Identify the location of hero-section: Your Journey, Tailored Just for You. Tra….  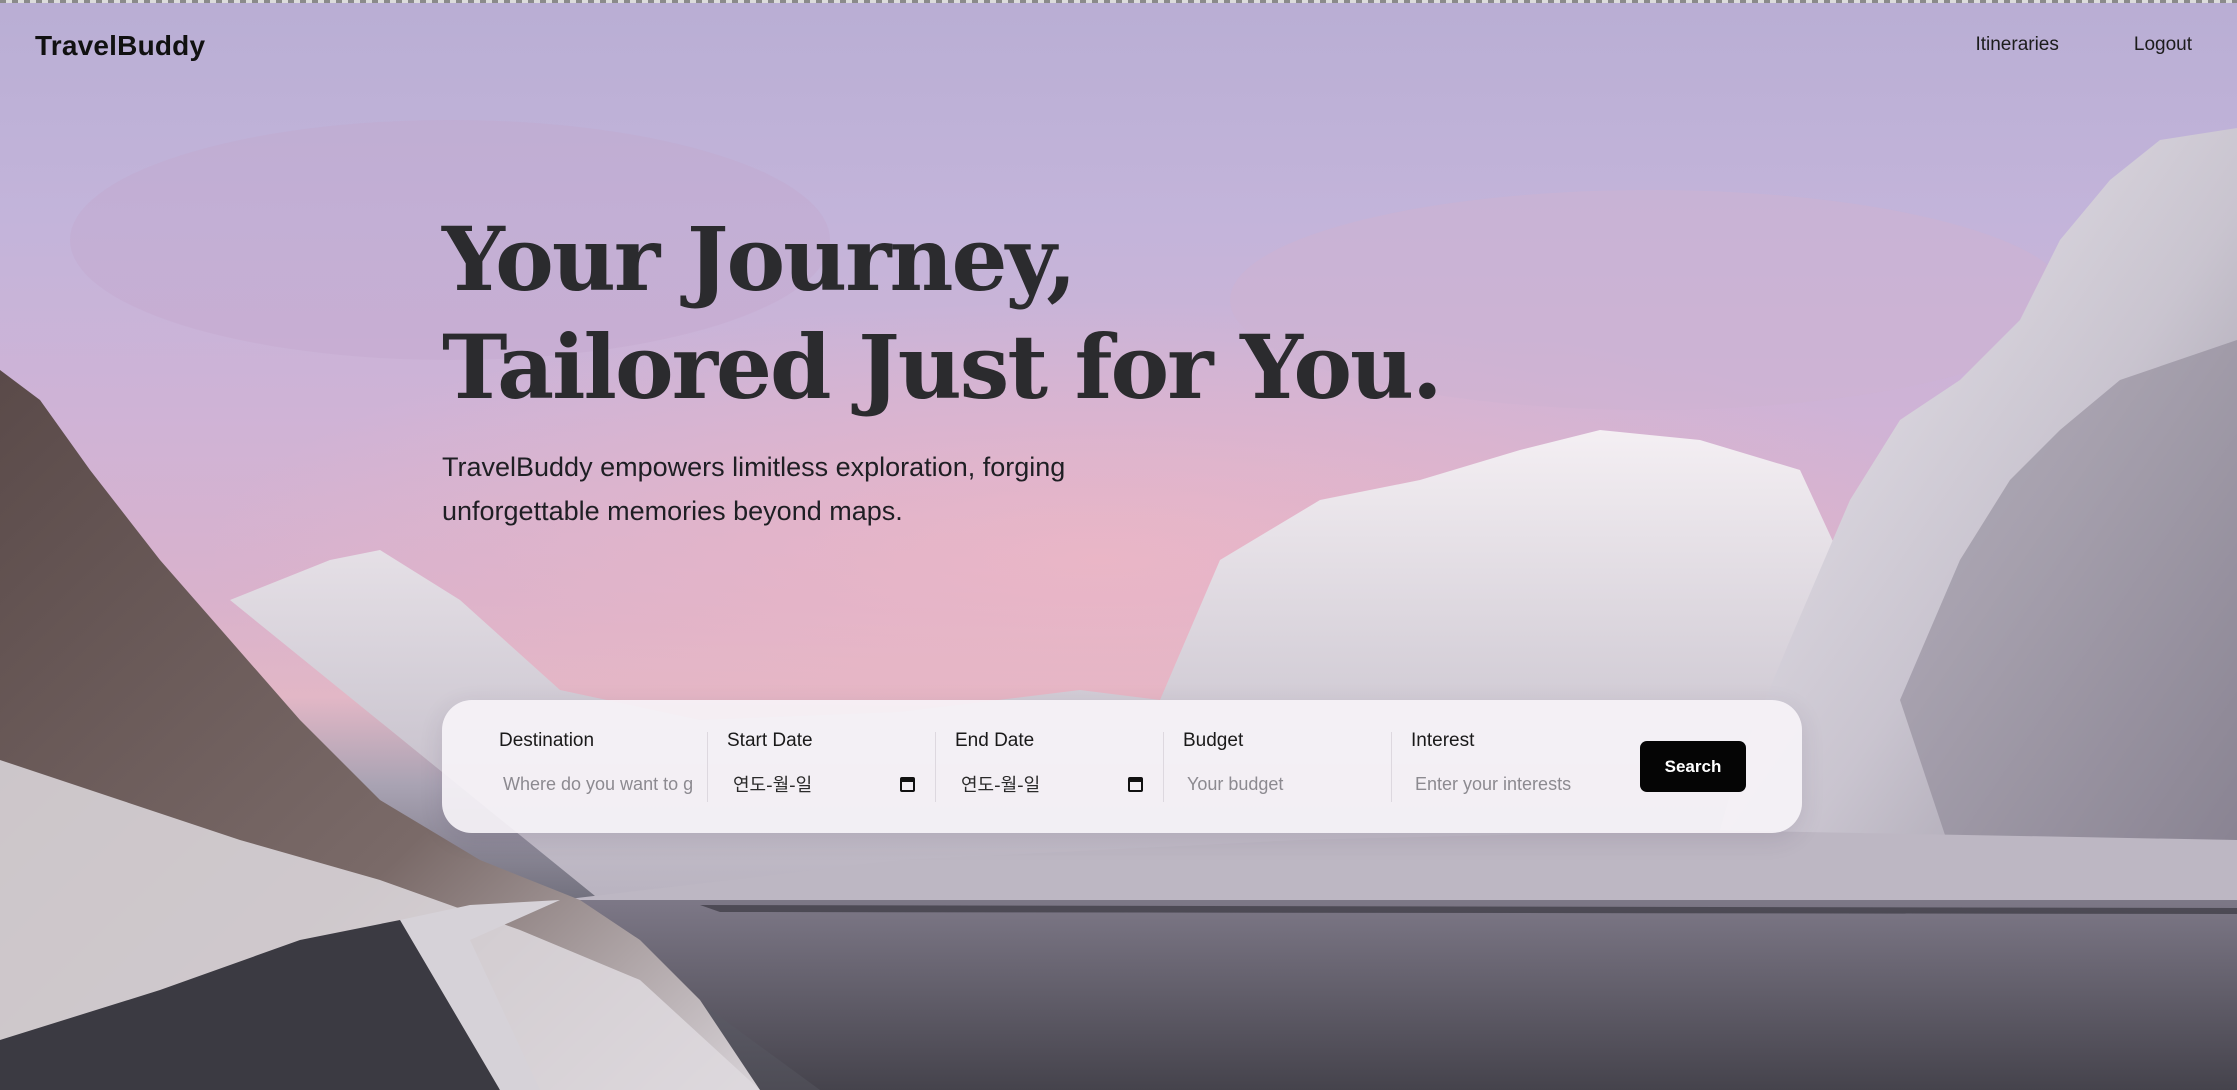
(942, 369).